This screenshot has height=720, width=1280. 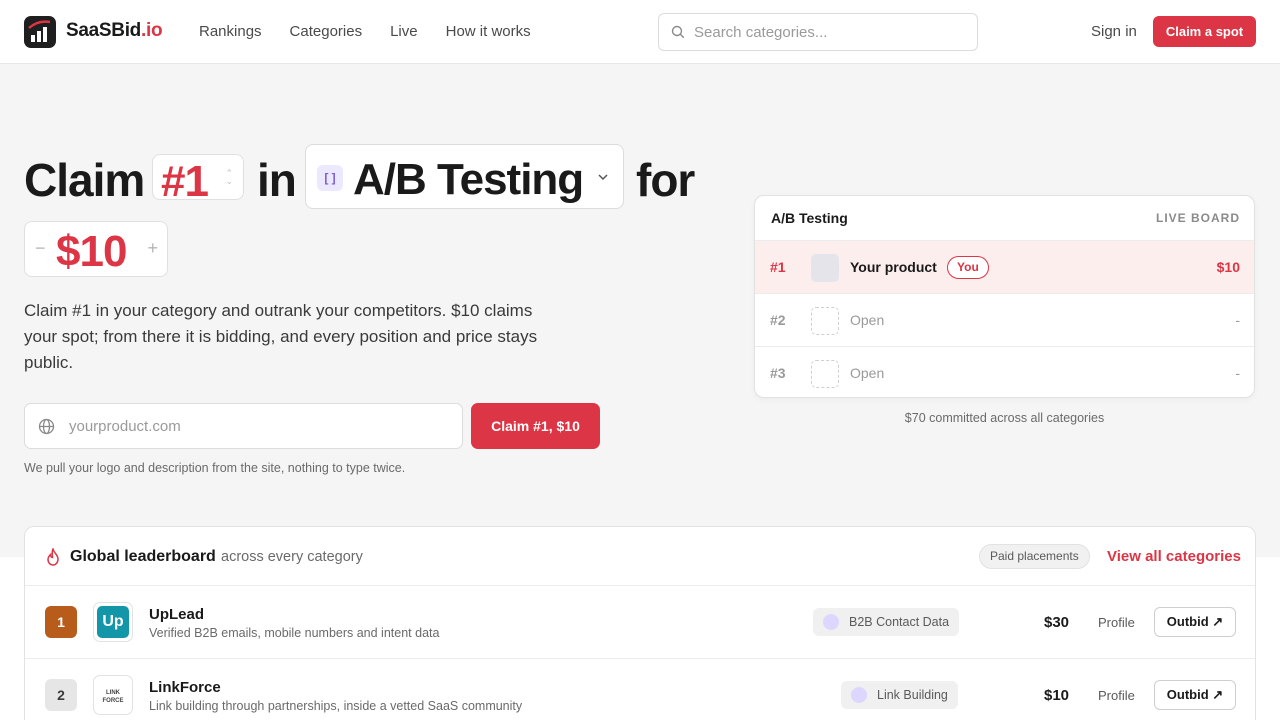 What do you see at coordinates (603, 177) in the screenshot?
I see `chevron-down-icon` at bounding box center [603, 177].